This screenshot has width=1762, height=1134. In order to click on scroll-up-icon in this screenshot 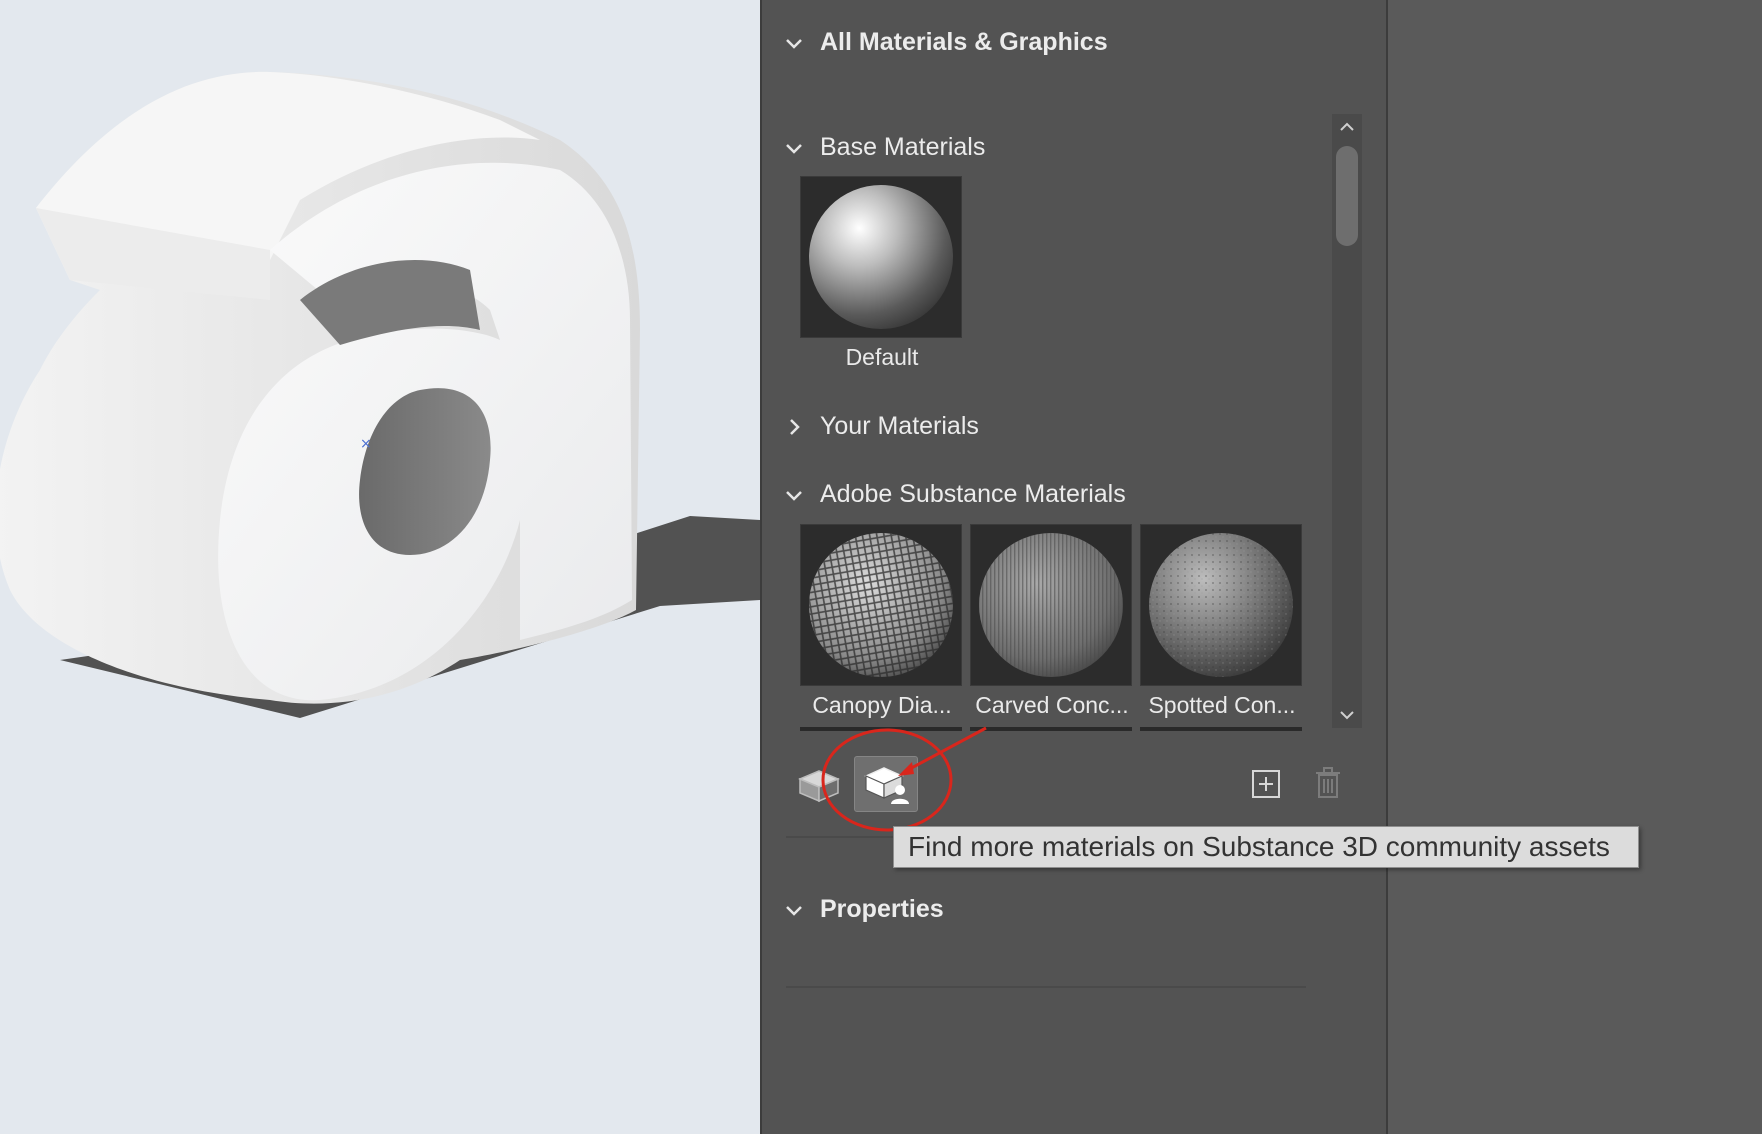, I will do `click(1347, 127)`.